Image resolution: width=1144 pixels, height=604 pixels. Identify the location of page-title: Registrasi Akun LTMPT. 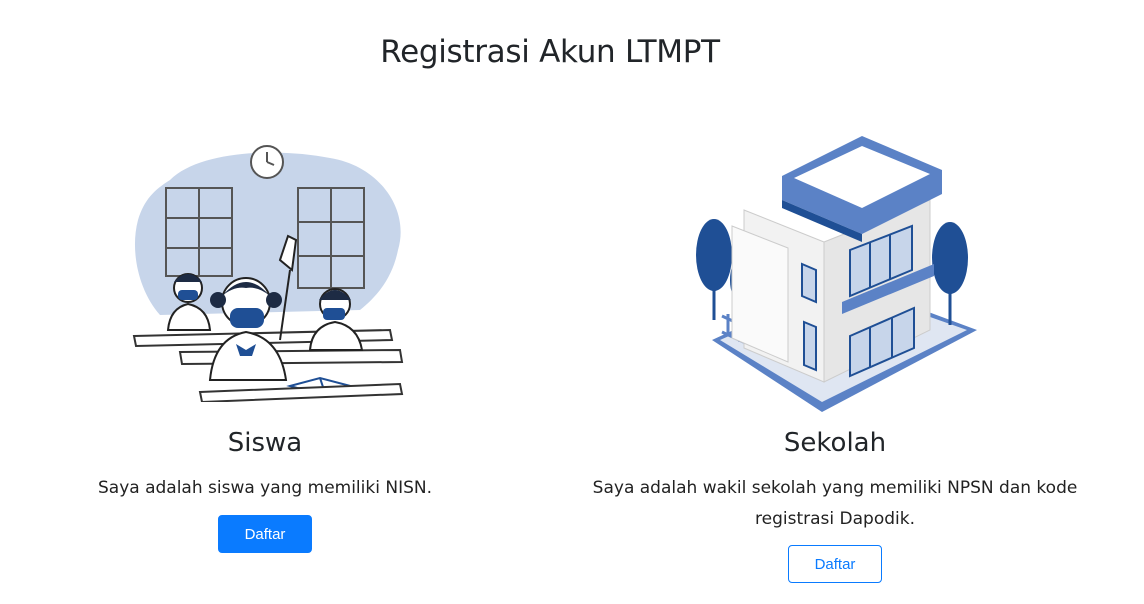
(550, 52).